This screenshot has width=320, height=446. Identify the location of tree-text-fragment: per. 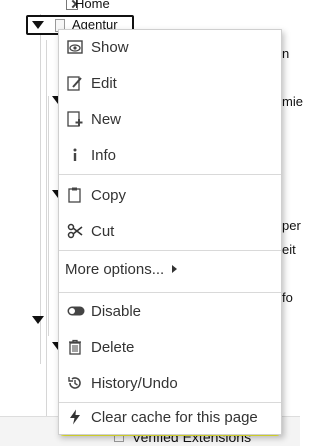
(291, 225).